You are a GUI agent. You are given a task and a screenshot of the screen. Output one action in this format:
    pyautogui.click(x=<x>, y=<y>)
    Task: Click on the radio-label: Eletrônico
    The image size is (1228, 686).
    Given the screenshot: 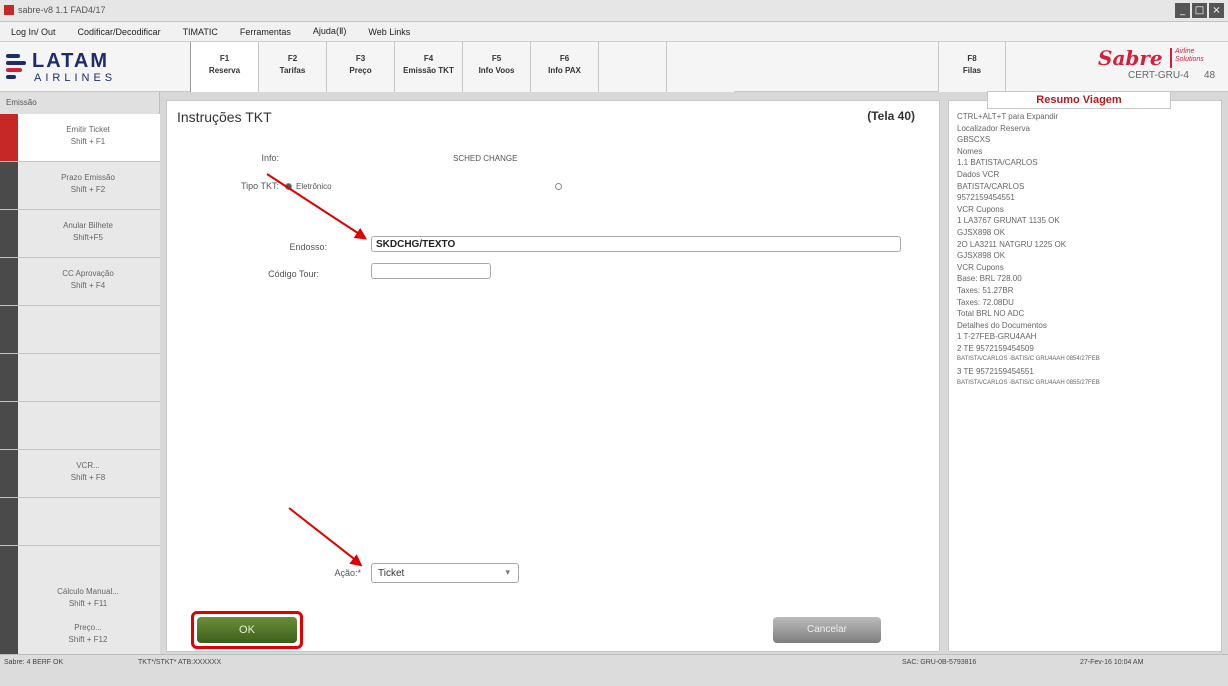 What is the action you would take?
    pyautogui.click(x=314, y=186)
    